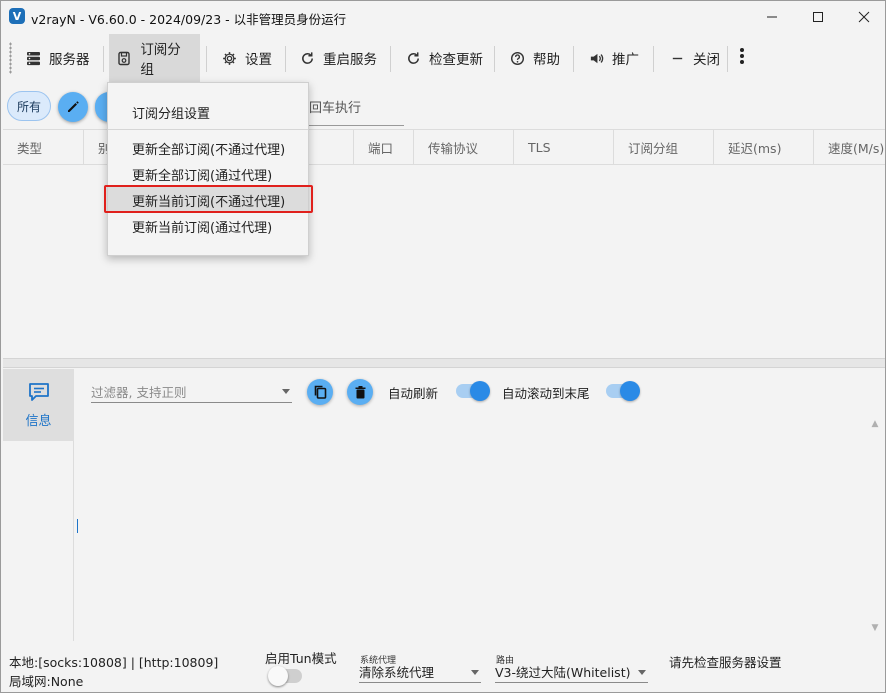 The height and width of the screenshot is (693, 886). What do you see at coordinates (463, 147) in the screenshot?
I see `column-header-transport: 传输协议` at bounding box center [463, 147].